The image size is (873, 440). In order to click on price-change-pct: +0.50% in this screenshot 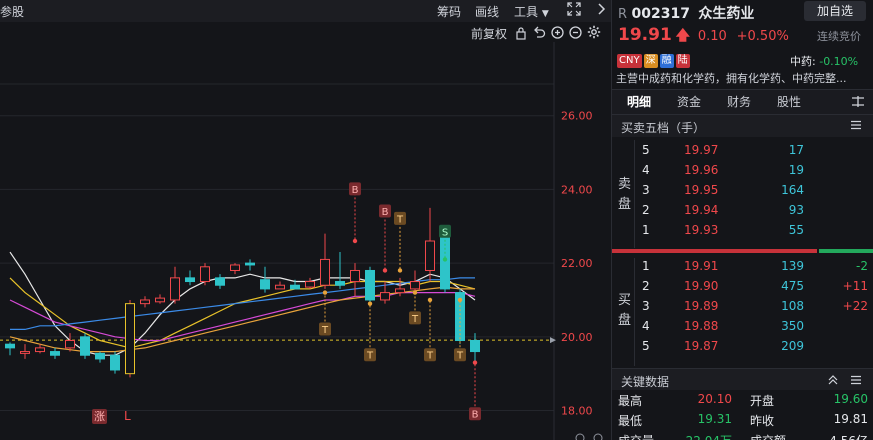, I will do `click(762, 36)`.